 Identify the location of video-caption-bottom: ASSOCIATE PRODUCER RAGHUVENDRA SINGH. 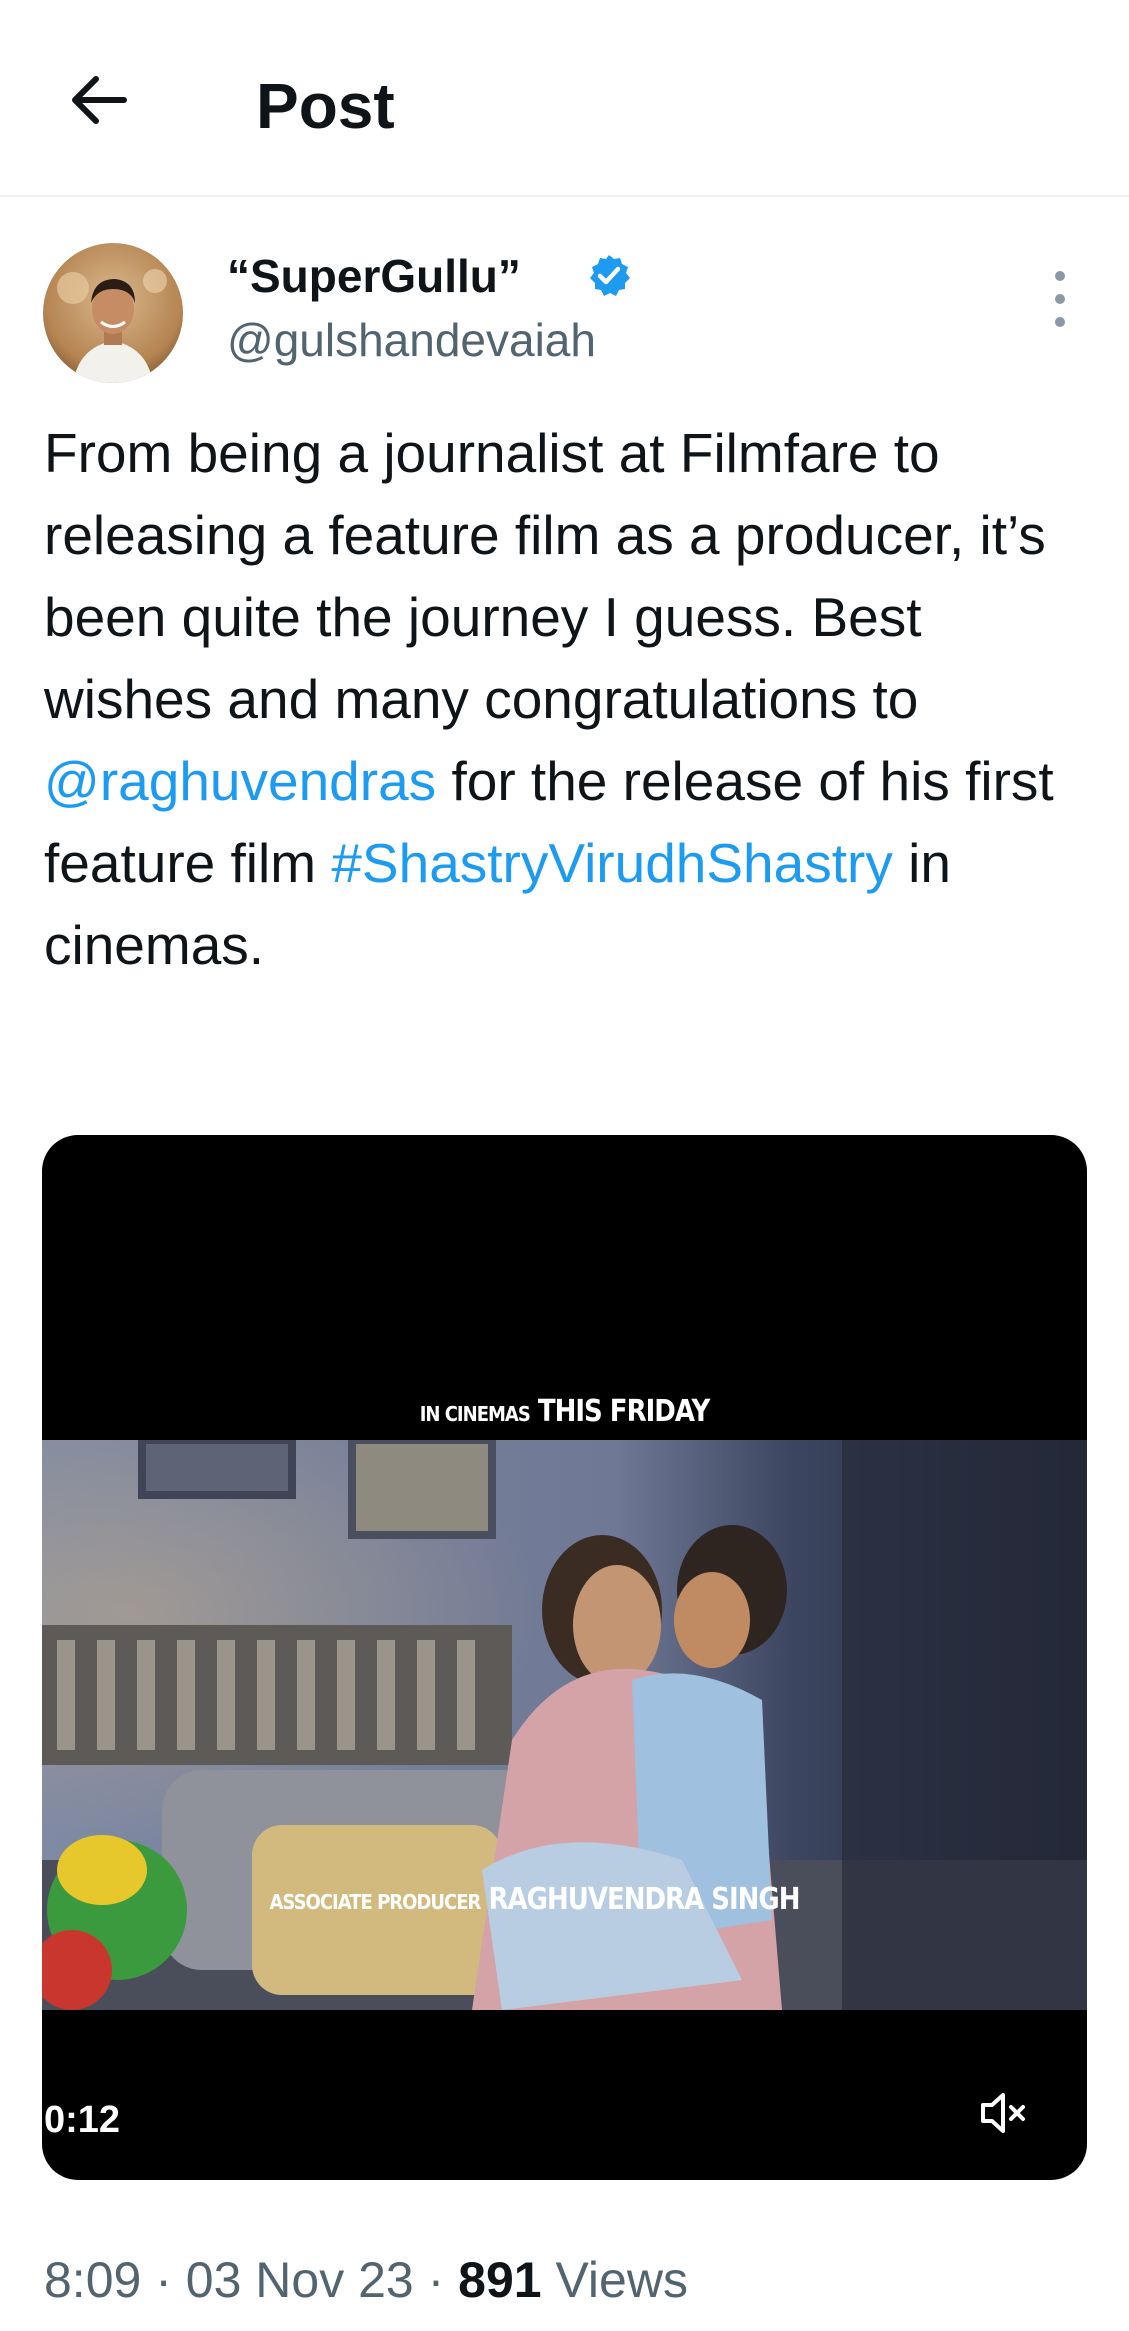
(564, 1900).